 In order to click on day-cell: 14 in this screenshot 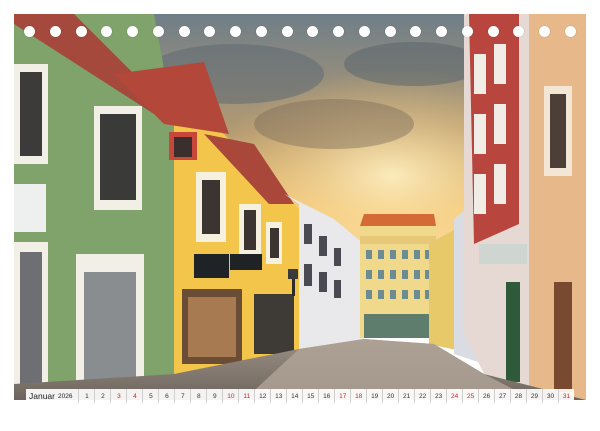, I will do `click(294, 396)`.